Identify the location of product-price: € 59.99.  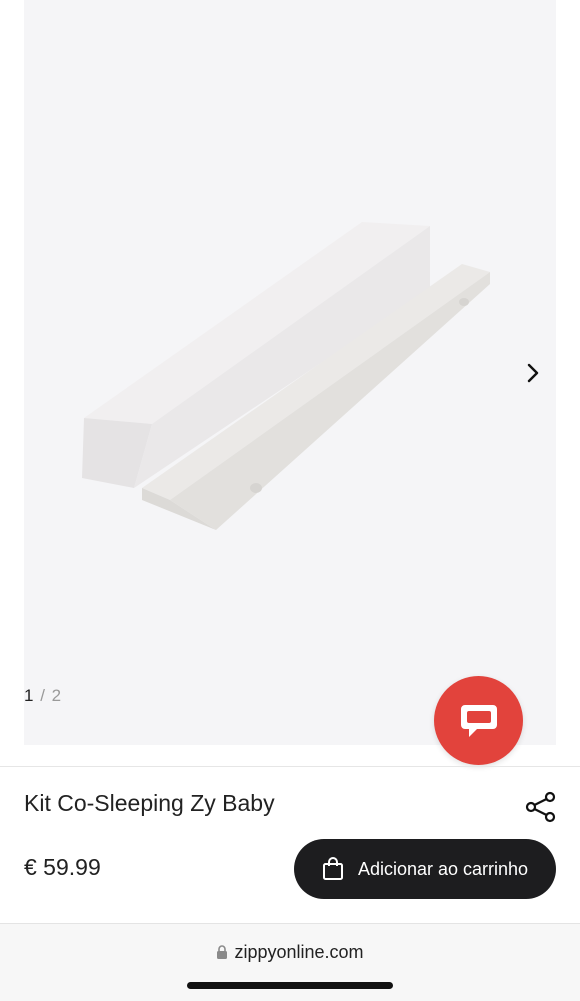
(62, 867).